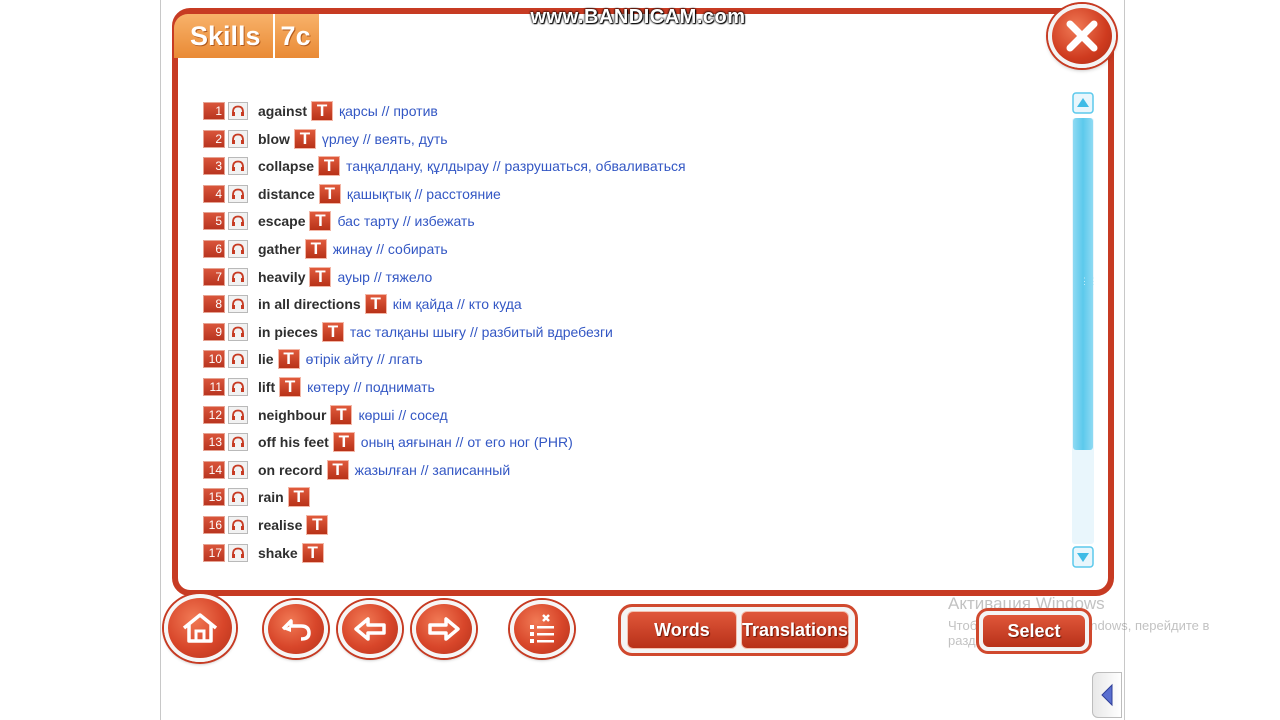  Describe the element at coordinates (160, 360) in the screenshot. I see `left-border-line` at that location.